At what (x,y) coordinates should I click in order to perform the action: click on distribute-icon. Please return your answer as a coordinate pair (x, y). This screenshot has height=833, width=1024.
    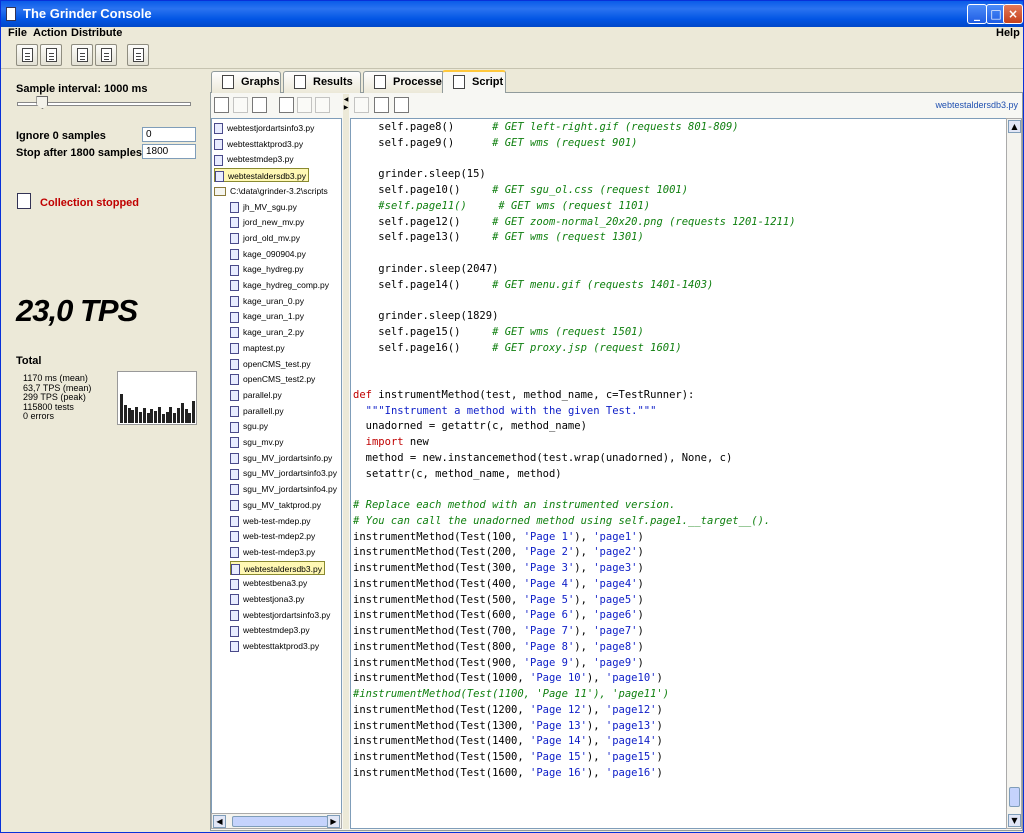
    Looking at the image, I should click on (381, 105).